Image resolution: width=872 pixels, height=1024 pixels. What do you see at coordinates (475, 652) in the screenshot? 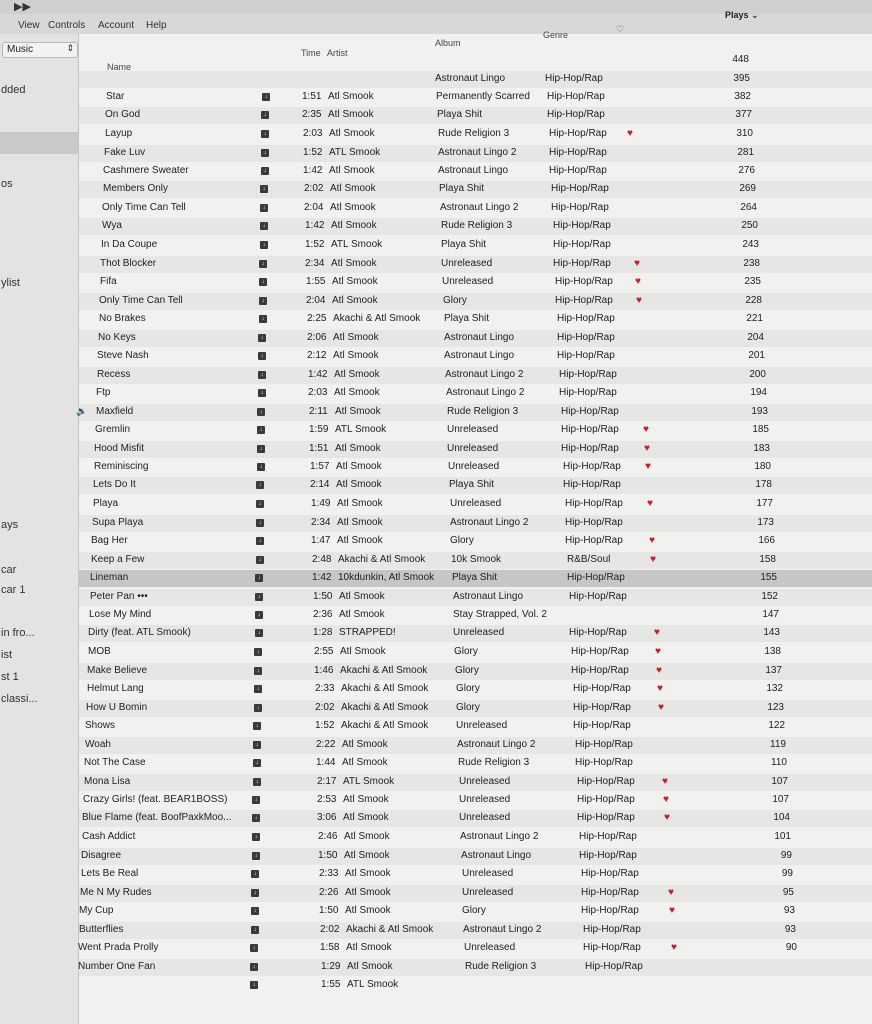
I see `table-row: MOB ↓ 2:55 Atl Smook Glory Hip-Hop/Rap ♥ 138` at bounding box center [475, 652].